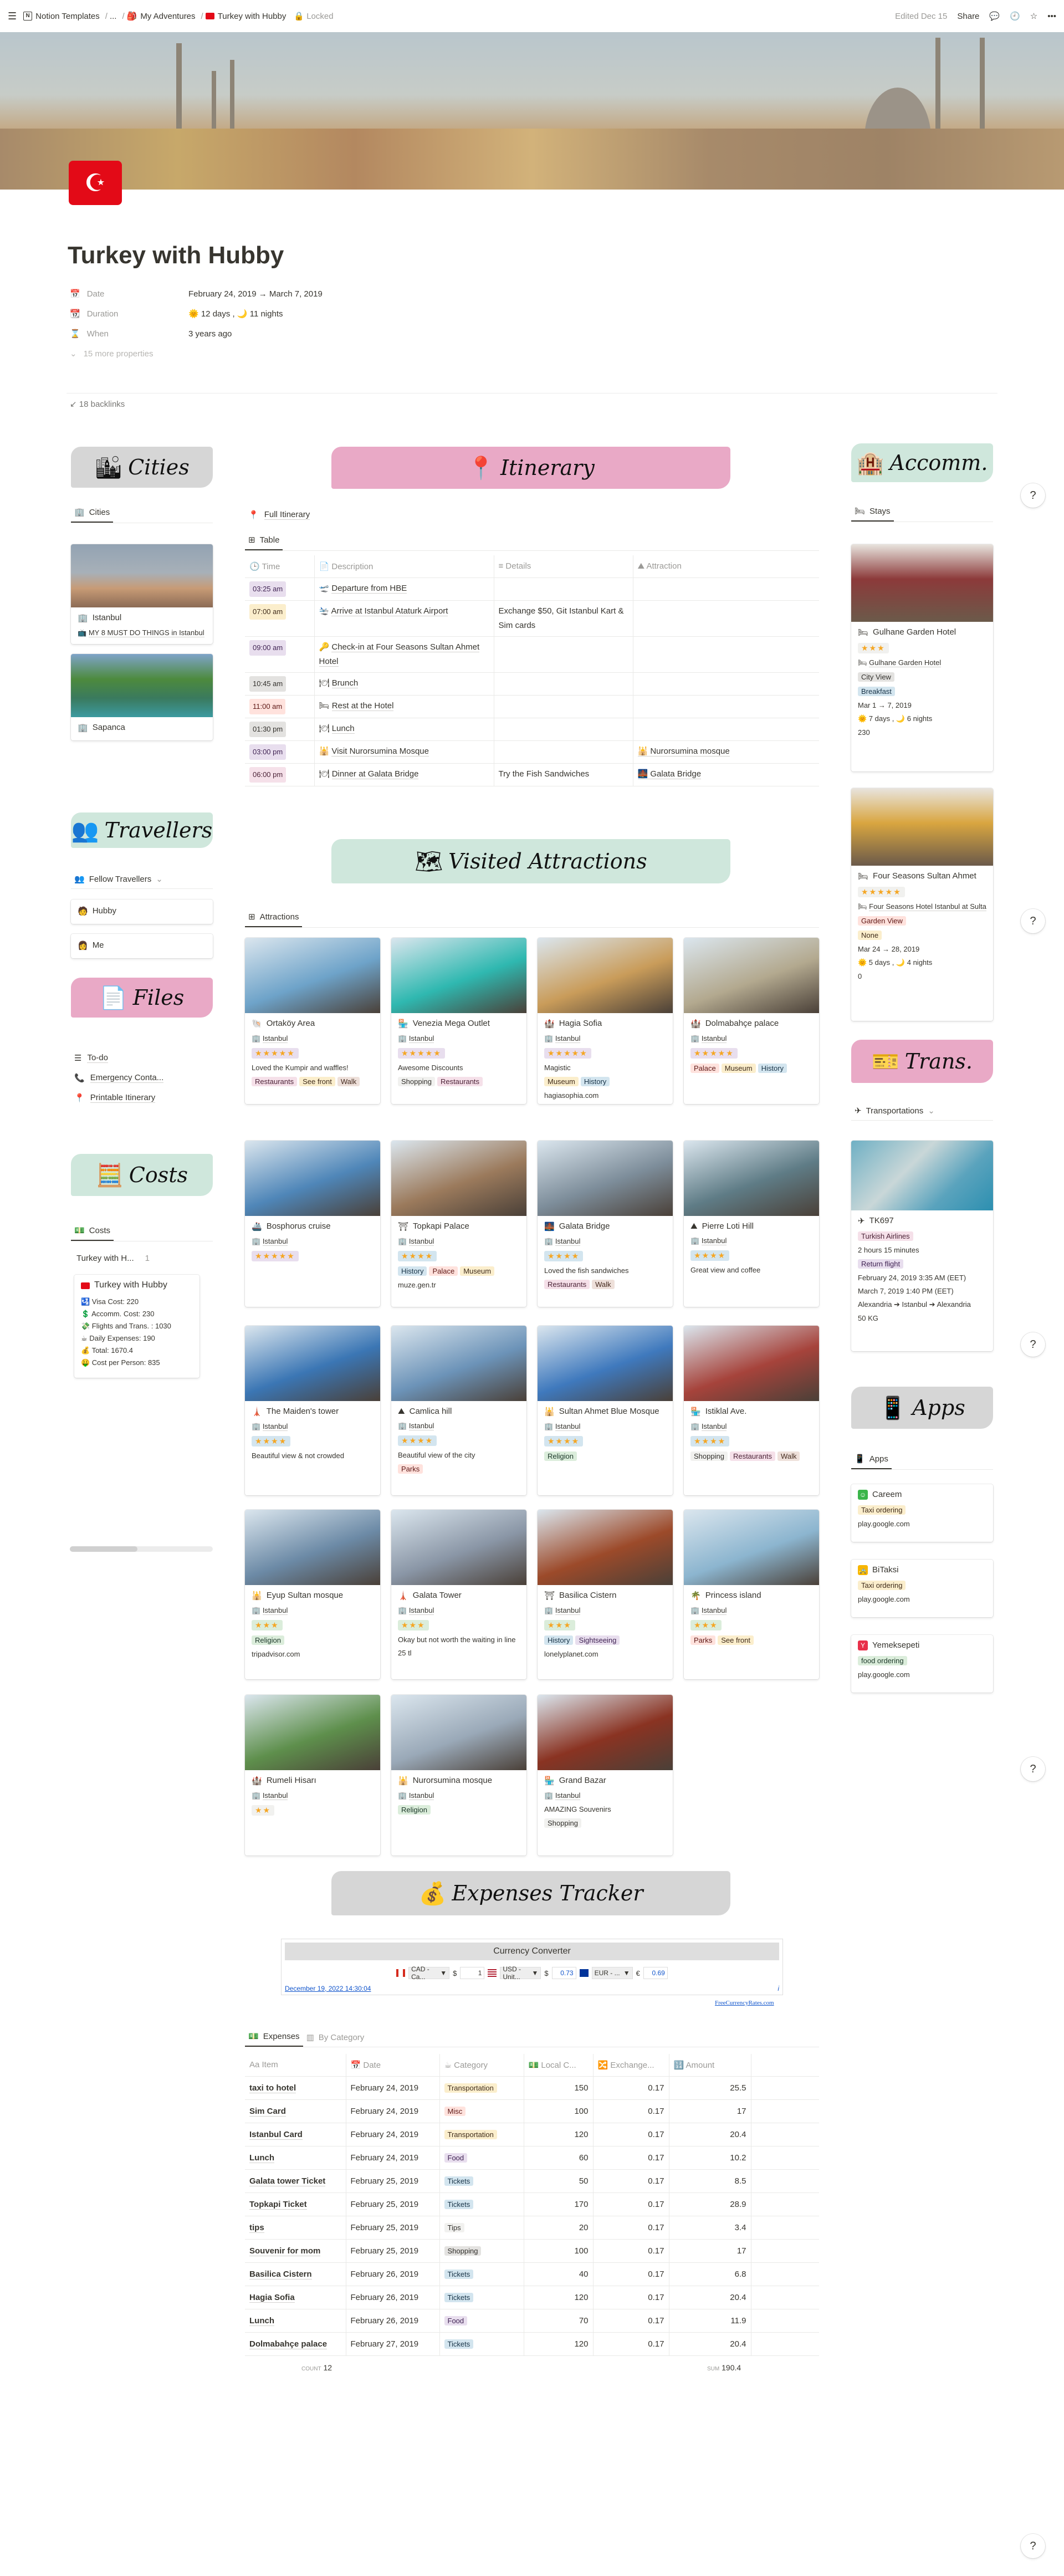 This screenshot has height=2576, width=1064. What do you see at coordinates (726, 566) in the screenshot?
I see `column-attraction: ⛰ Attraction` at bounding box center [726, 566].